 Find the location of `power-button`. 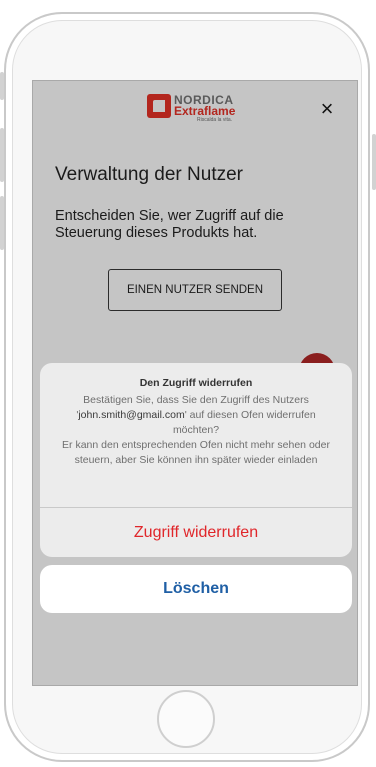

power-button is located at coordinates (374, 162).